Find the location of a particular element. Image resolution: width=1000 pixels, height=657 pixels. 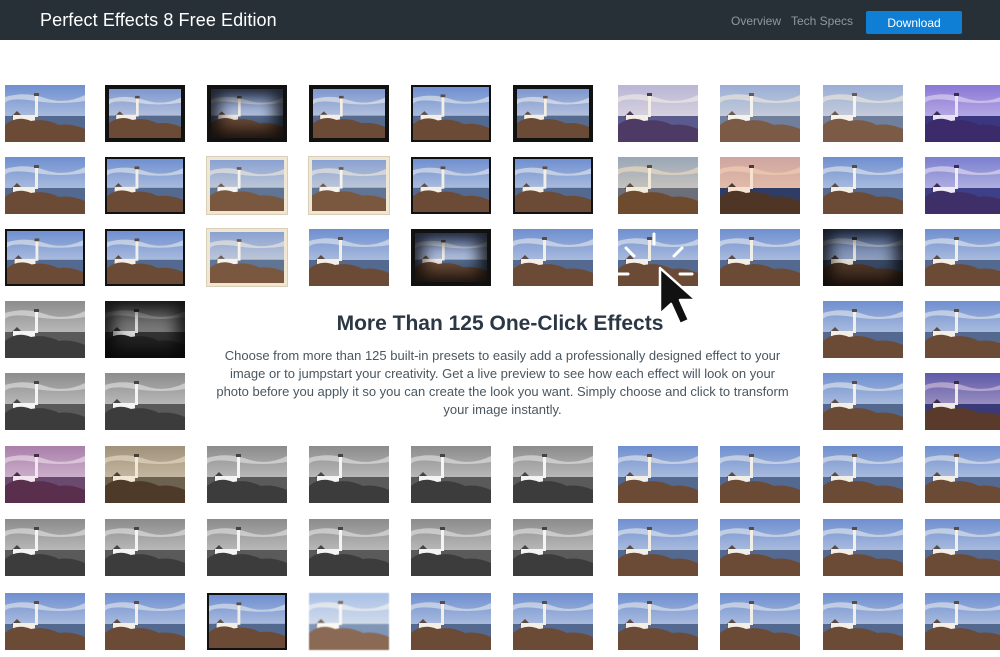

app-title: Perfect Effects 8 Free Edition is located at coordinates (158, 20).